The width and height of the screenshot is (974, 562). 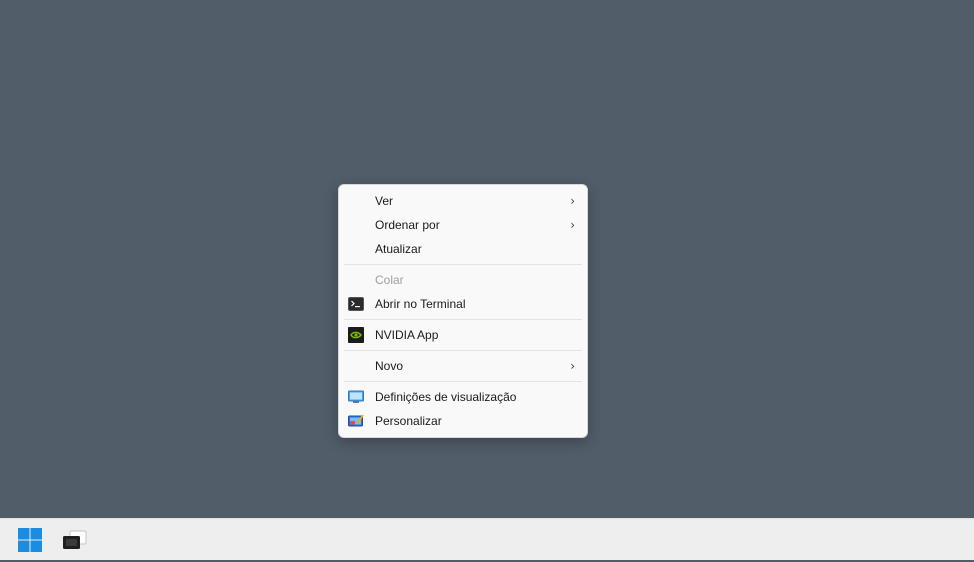 What do you see at coordinates (463, 201) in the screenshot?
I see `menu-item-view: Ver ›` at bounding box center [463, 201].